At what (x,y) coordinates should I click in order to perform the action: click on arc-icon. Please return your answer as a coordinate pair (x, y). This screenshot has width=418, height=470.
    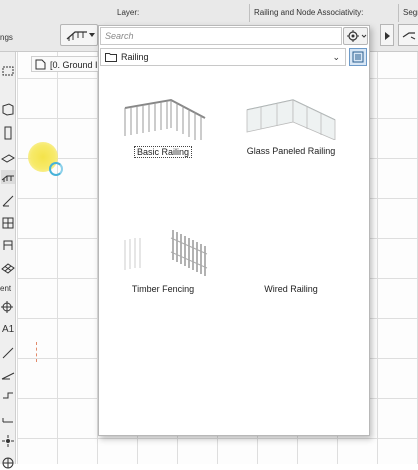
    Looking at the image, I should click on (8, 397).